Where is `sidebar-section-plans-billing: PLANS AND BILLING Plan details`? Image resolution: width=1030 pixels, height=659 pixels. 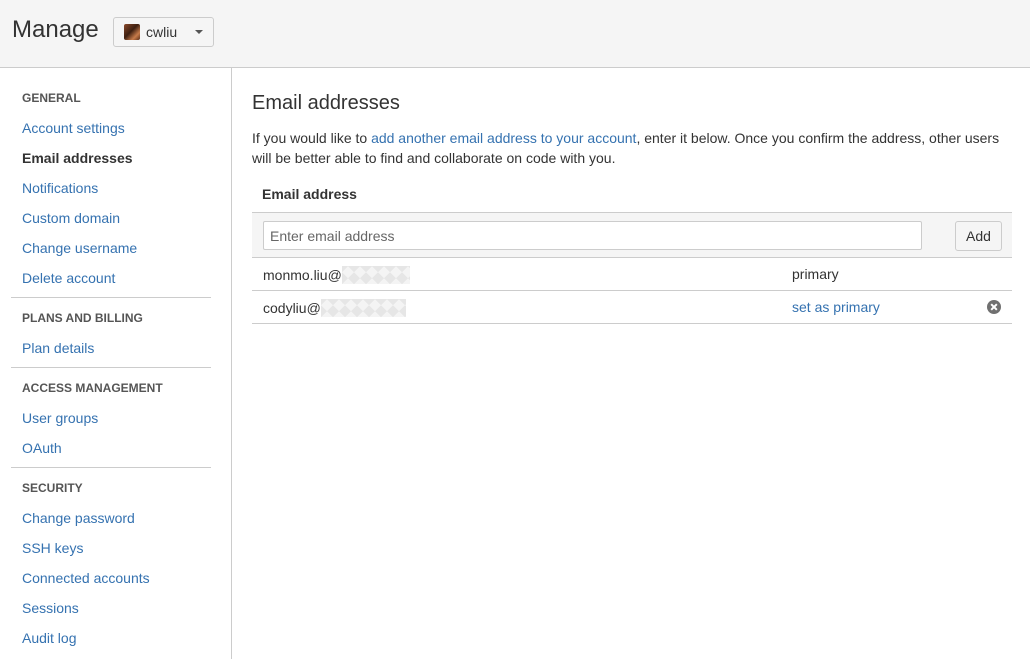 sidebar-section-plans-billing: PLANS AND BILLING Plan details is located at coordinates (111, 333).